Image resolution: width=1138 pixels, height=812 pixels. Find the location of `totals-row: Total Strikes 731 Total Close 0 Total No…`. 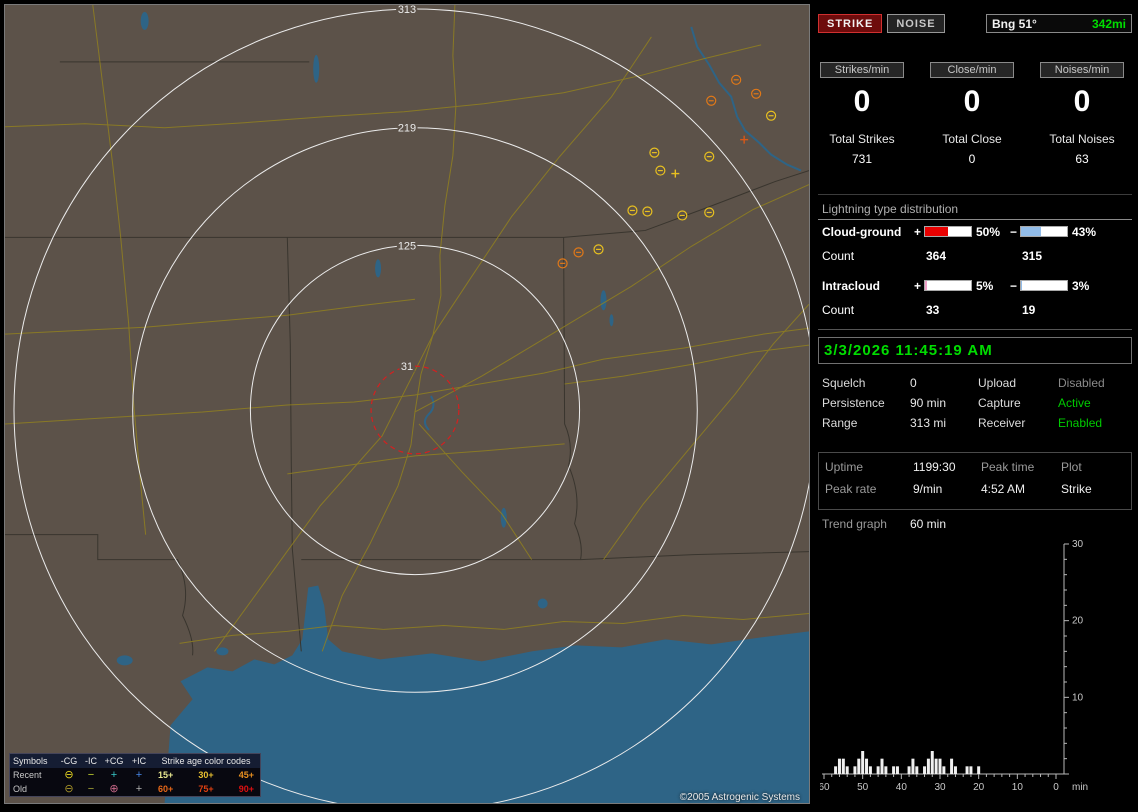

totals-row: Total Strikes 731 Total Close 0 Total No… is located at coordinates (972, 149).